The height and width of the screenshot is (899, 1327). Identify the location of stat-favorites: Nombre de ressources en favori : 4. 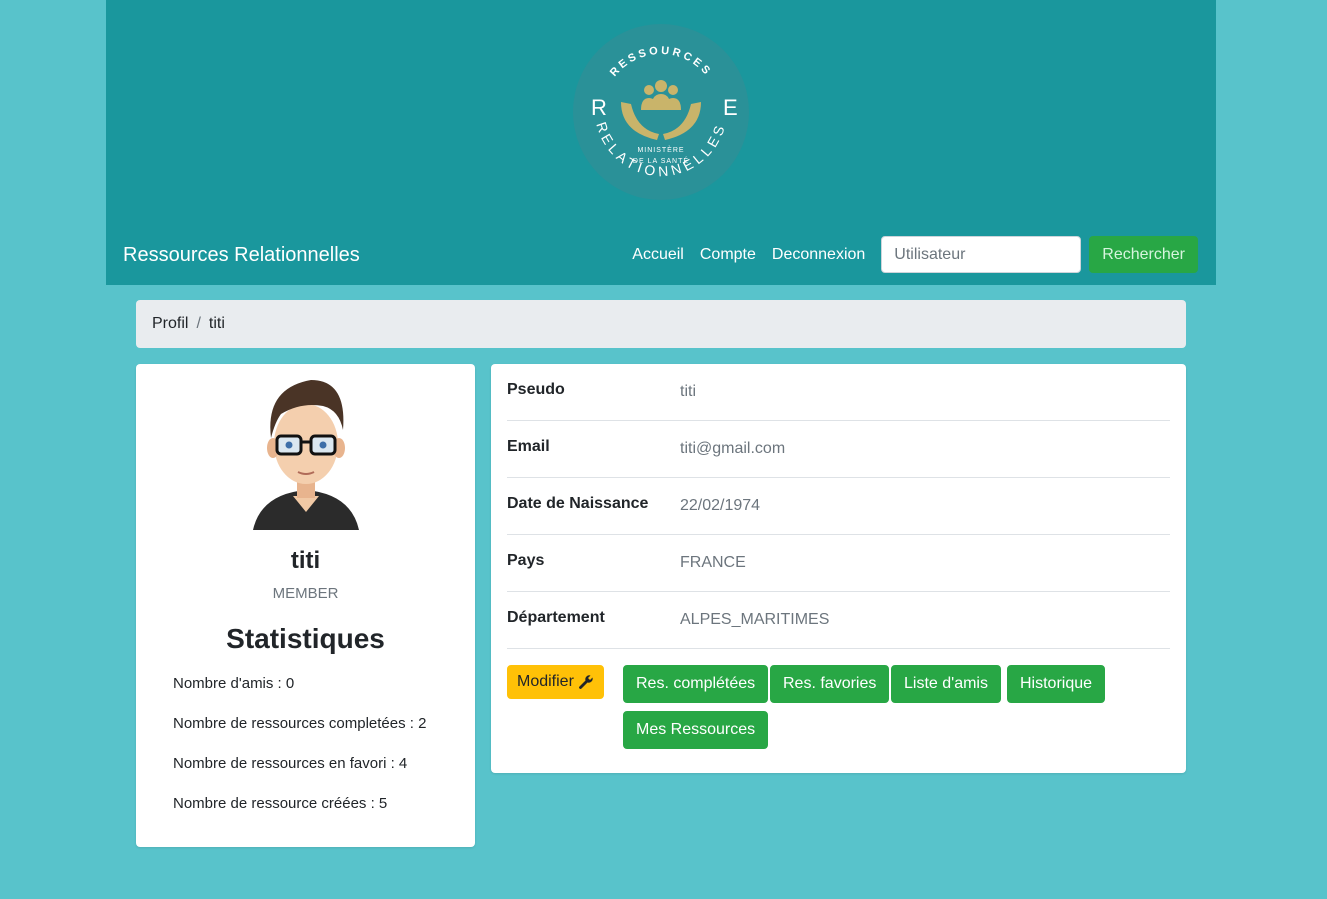
(290, 763).